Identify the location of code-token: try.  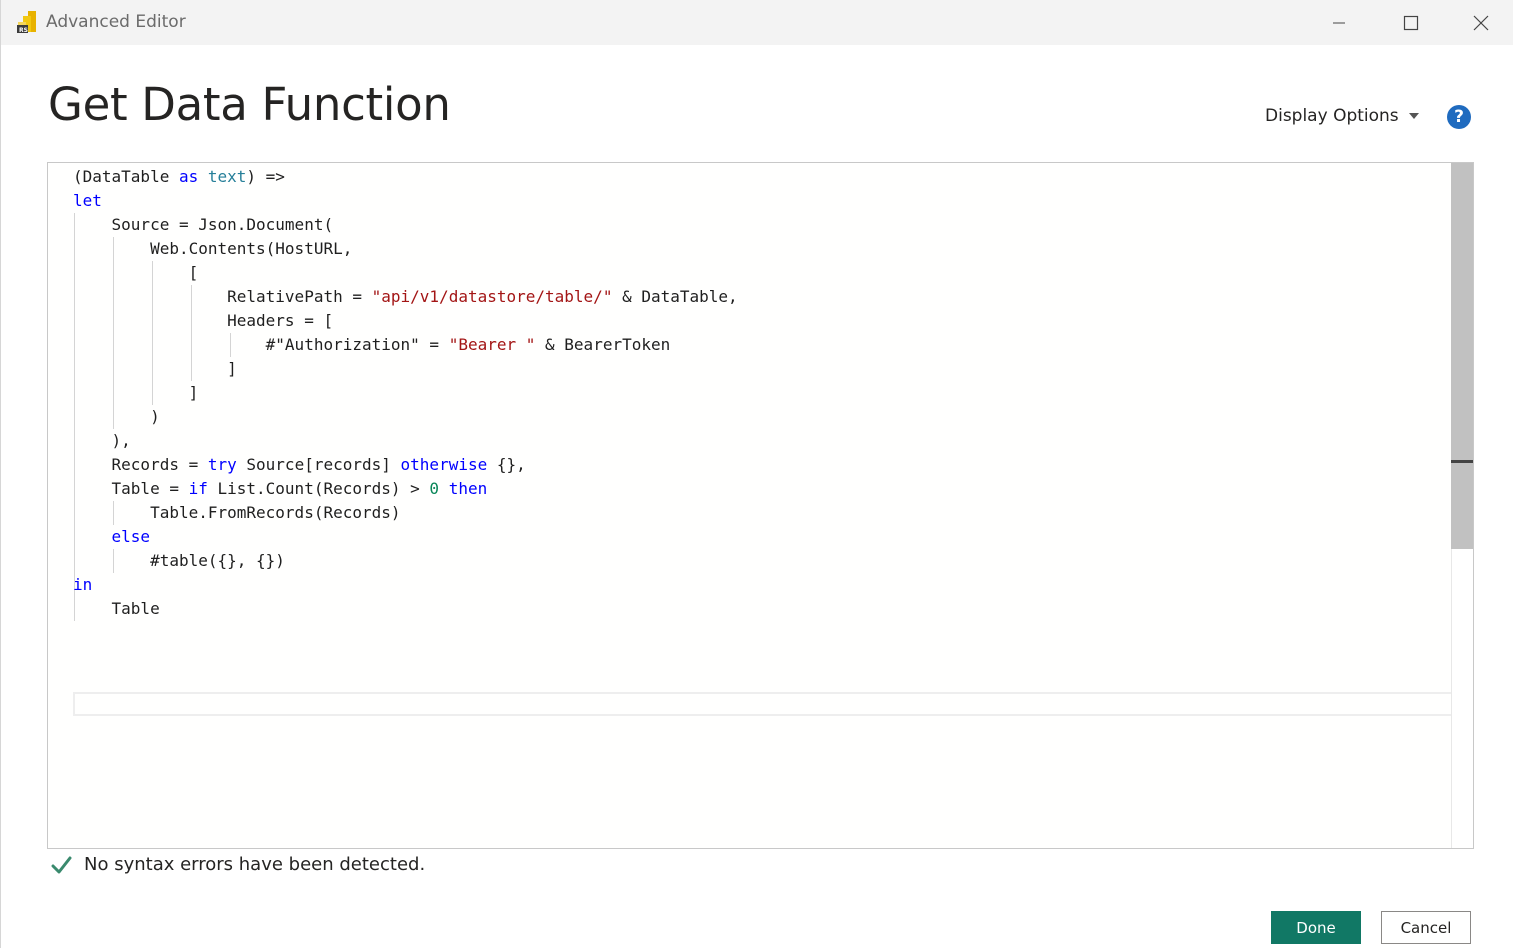
(222, 464).